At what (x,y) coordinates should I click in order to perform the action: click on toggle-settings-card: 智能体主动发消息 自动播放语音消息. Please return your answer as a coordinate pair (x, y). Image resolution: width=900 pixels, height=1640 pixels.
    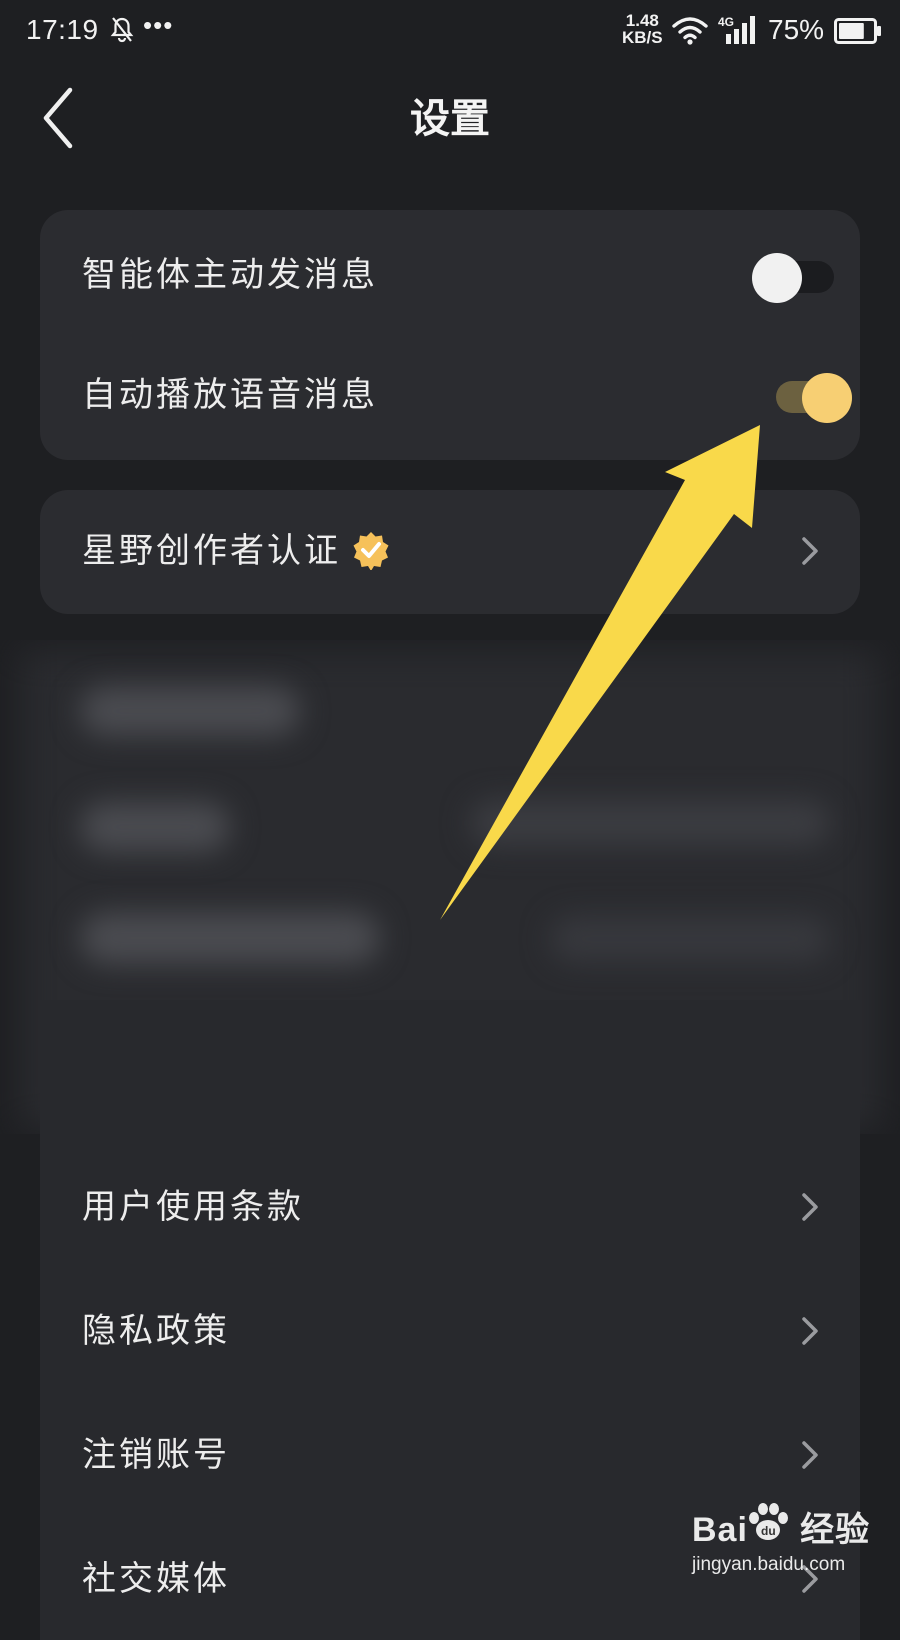
    Looking at the image, I should click on (450, 335).